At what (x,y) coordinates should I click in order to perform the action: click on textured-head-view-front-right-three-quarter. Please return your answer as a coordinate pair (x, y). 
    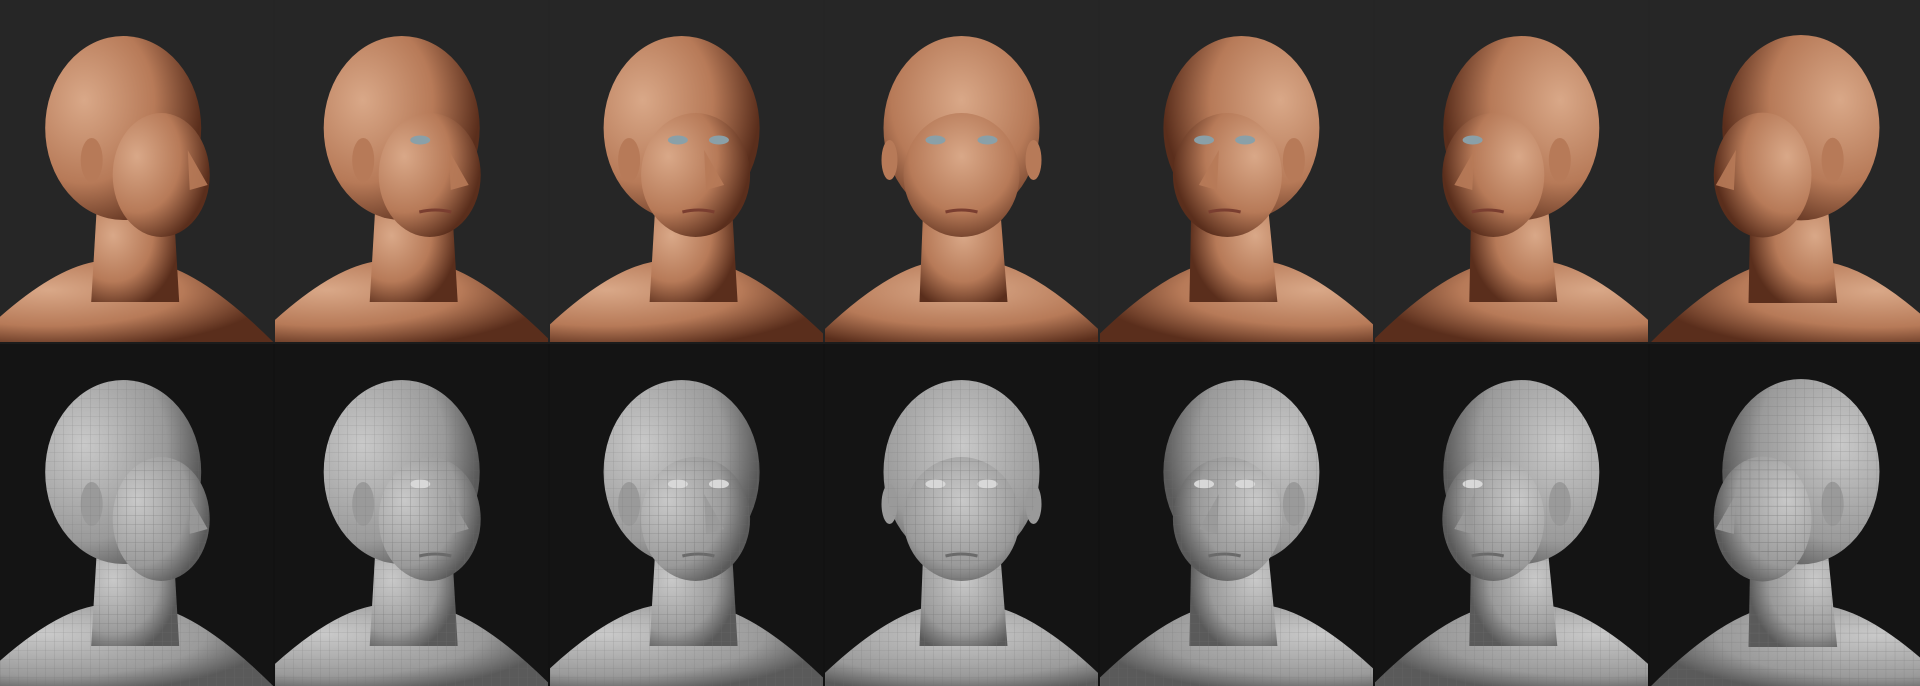
    Looking at the image, I should click on (686, 171).